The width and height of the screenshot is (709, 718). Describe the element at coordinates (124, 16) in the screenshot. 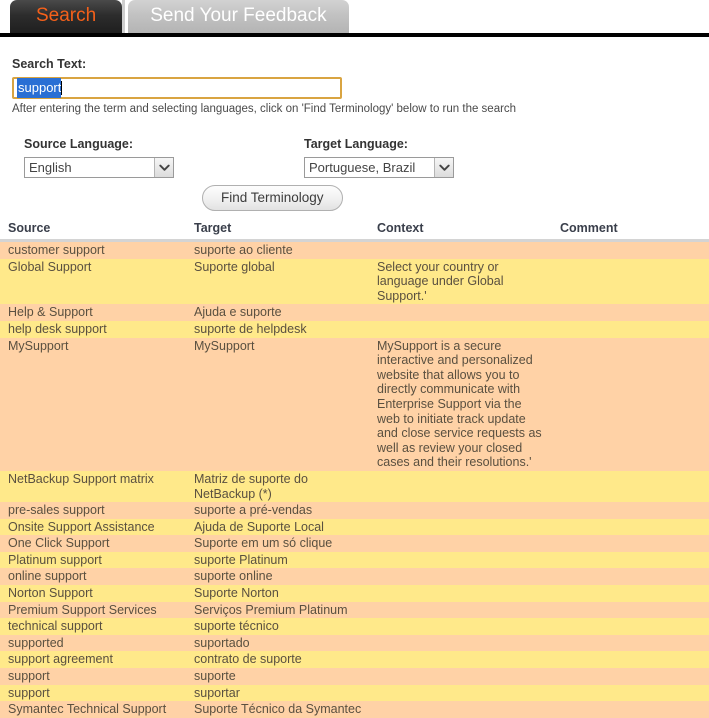

I see `tab-divider` at that location.